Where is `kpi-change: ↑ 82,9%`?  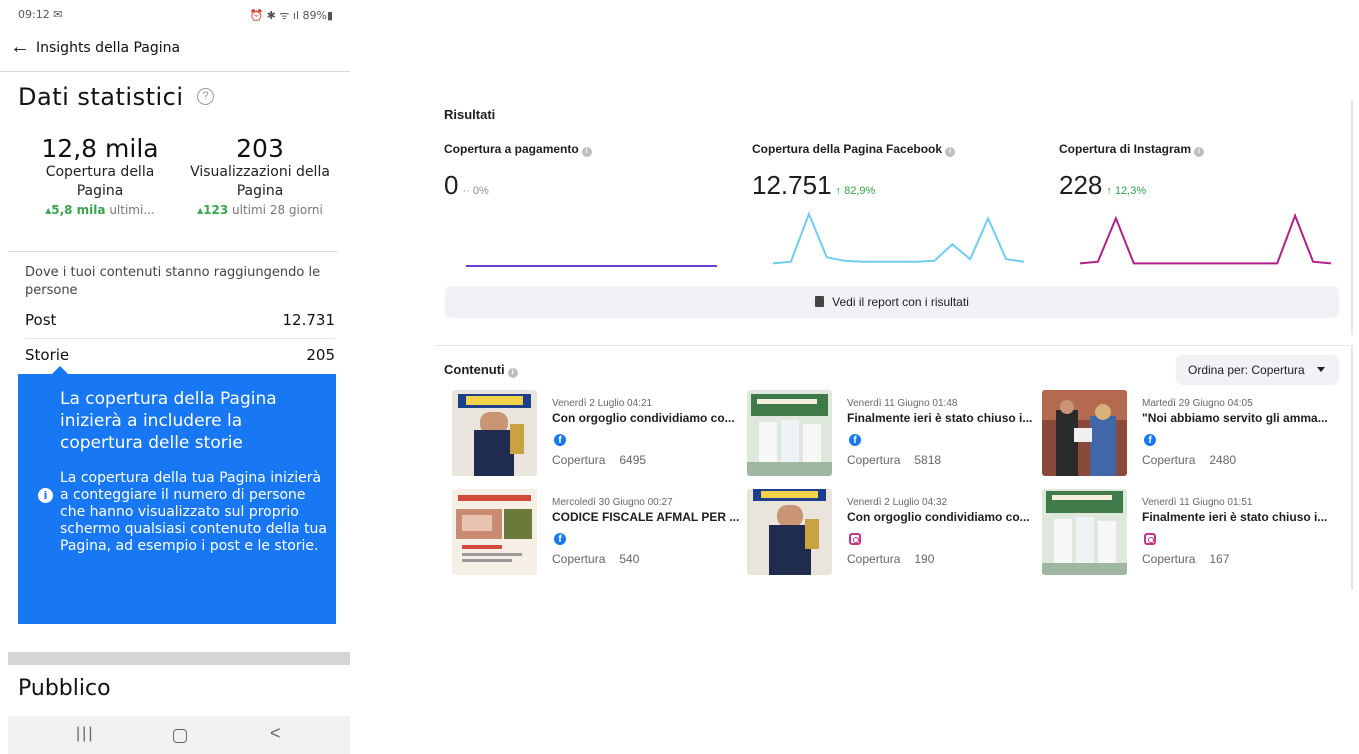 kpi-change: ↑ 82,9% is located at coordinates (855, 191).